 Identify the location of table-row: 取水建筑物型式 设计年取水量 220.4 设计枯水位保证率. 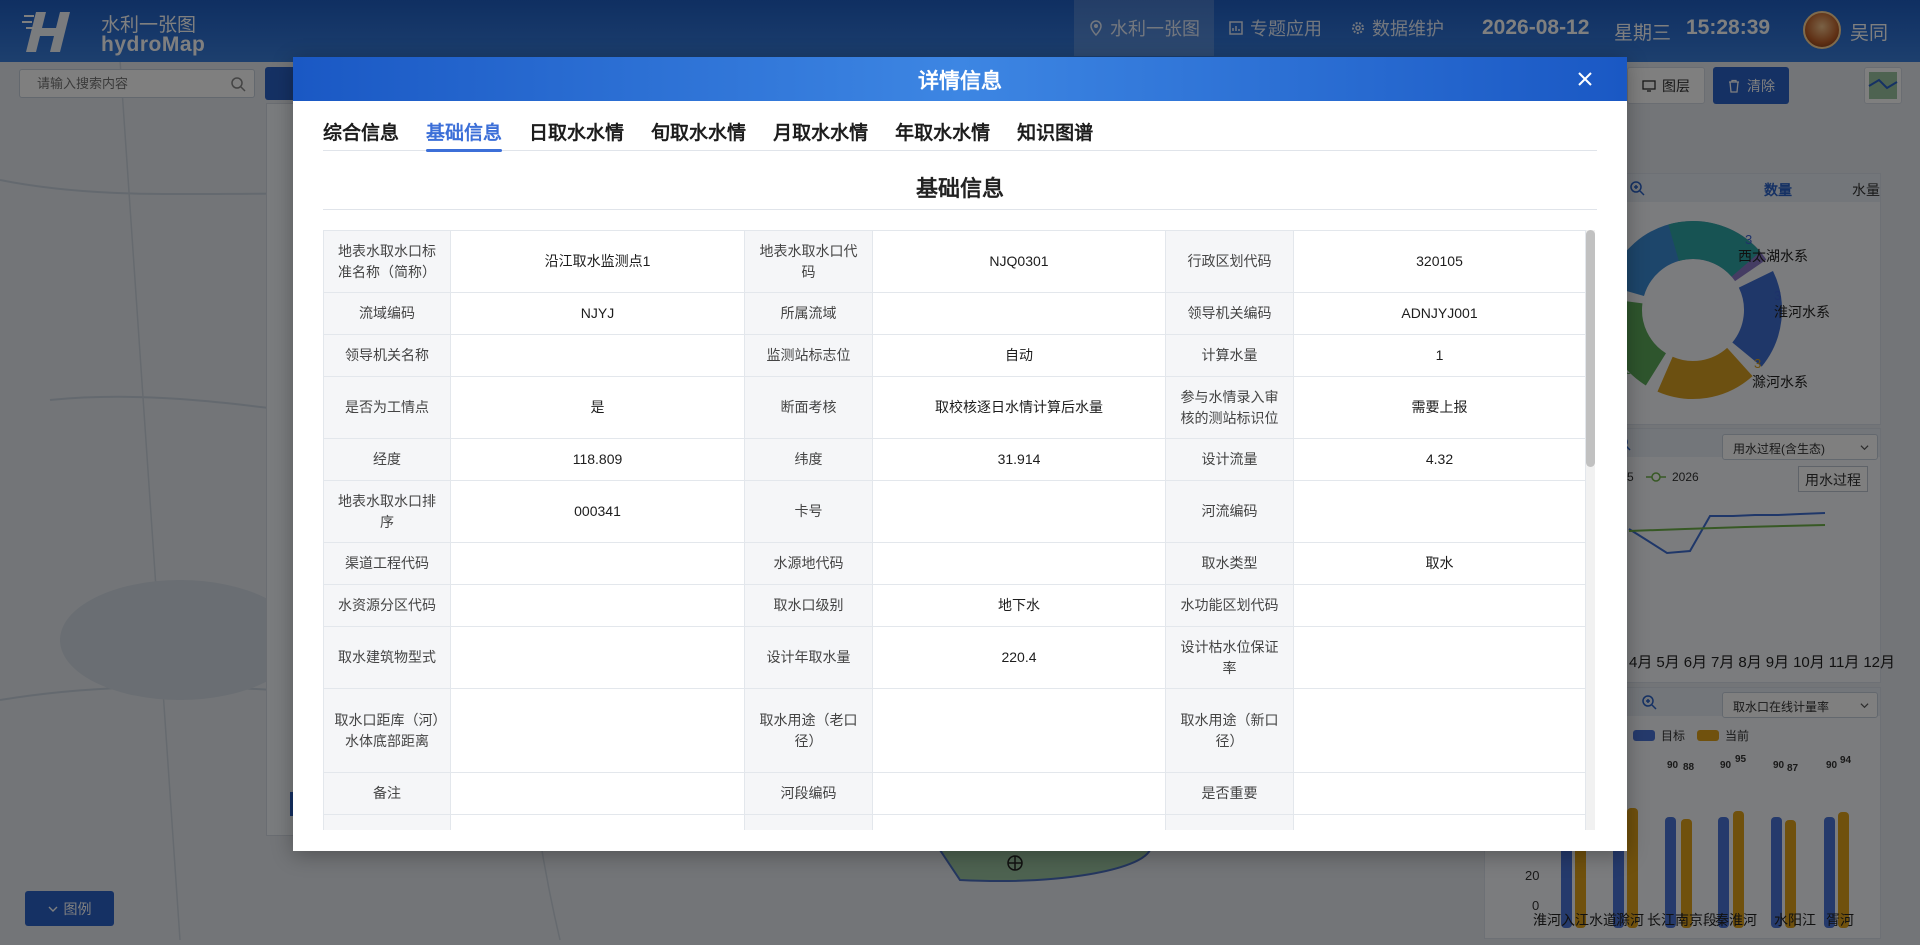
(954, 657).